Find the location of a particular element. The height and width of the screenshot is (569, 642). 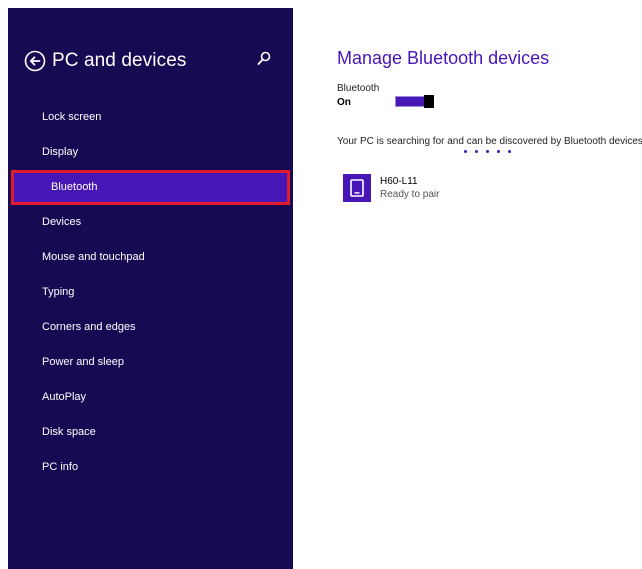

searching-progress-dots is located at coordinates (487, 151).